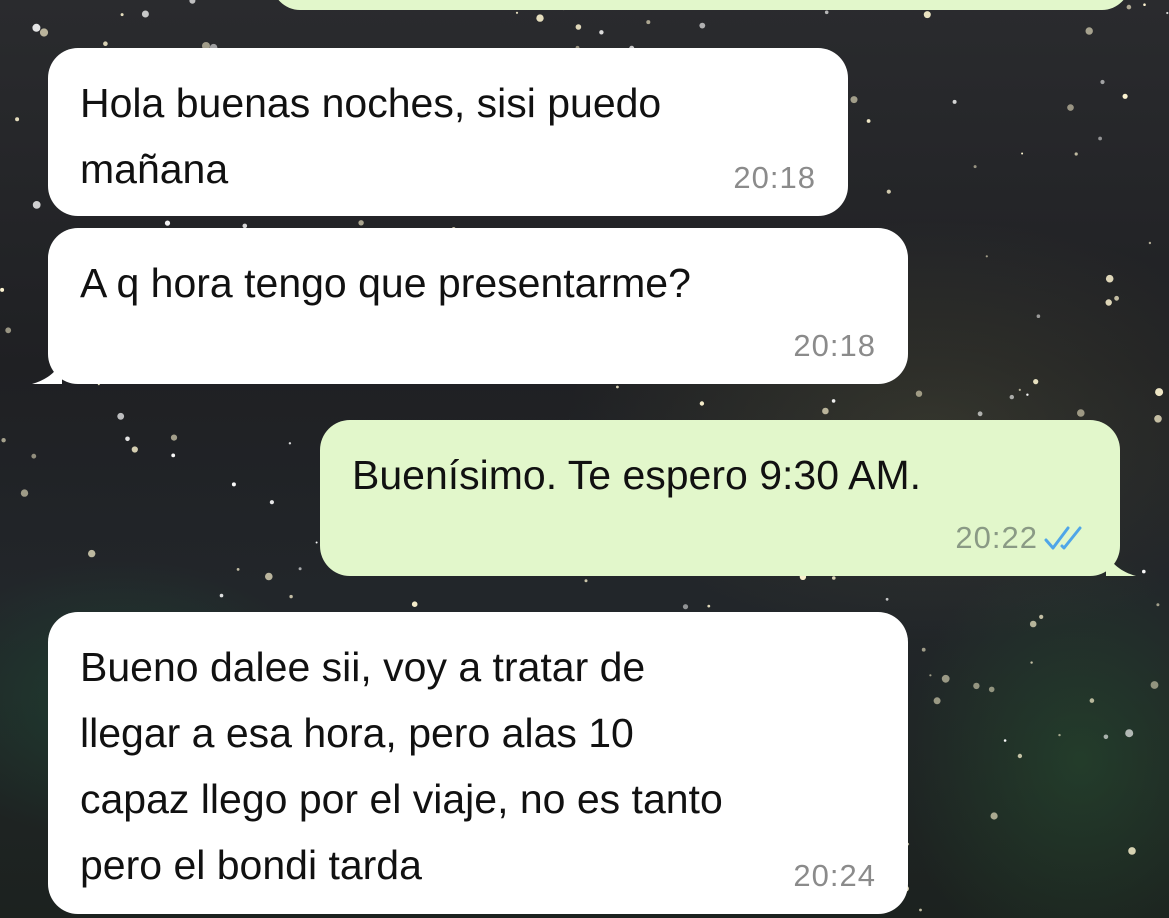 This screenshot has width=1169, height=918. I want to click on double-check-read-icon, so click(1063, 538).